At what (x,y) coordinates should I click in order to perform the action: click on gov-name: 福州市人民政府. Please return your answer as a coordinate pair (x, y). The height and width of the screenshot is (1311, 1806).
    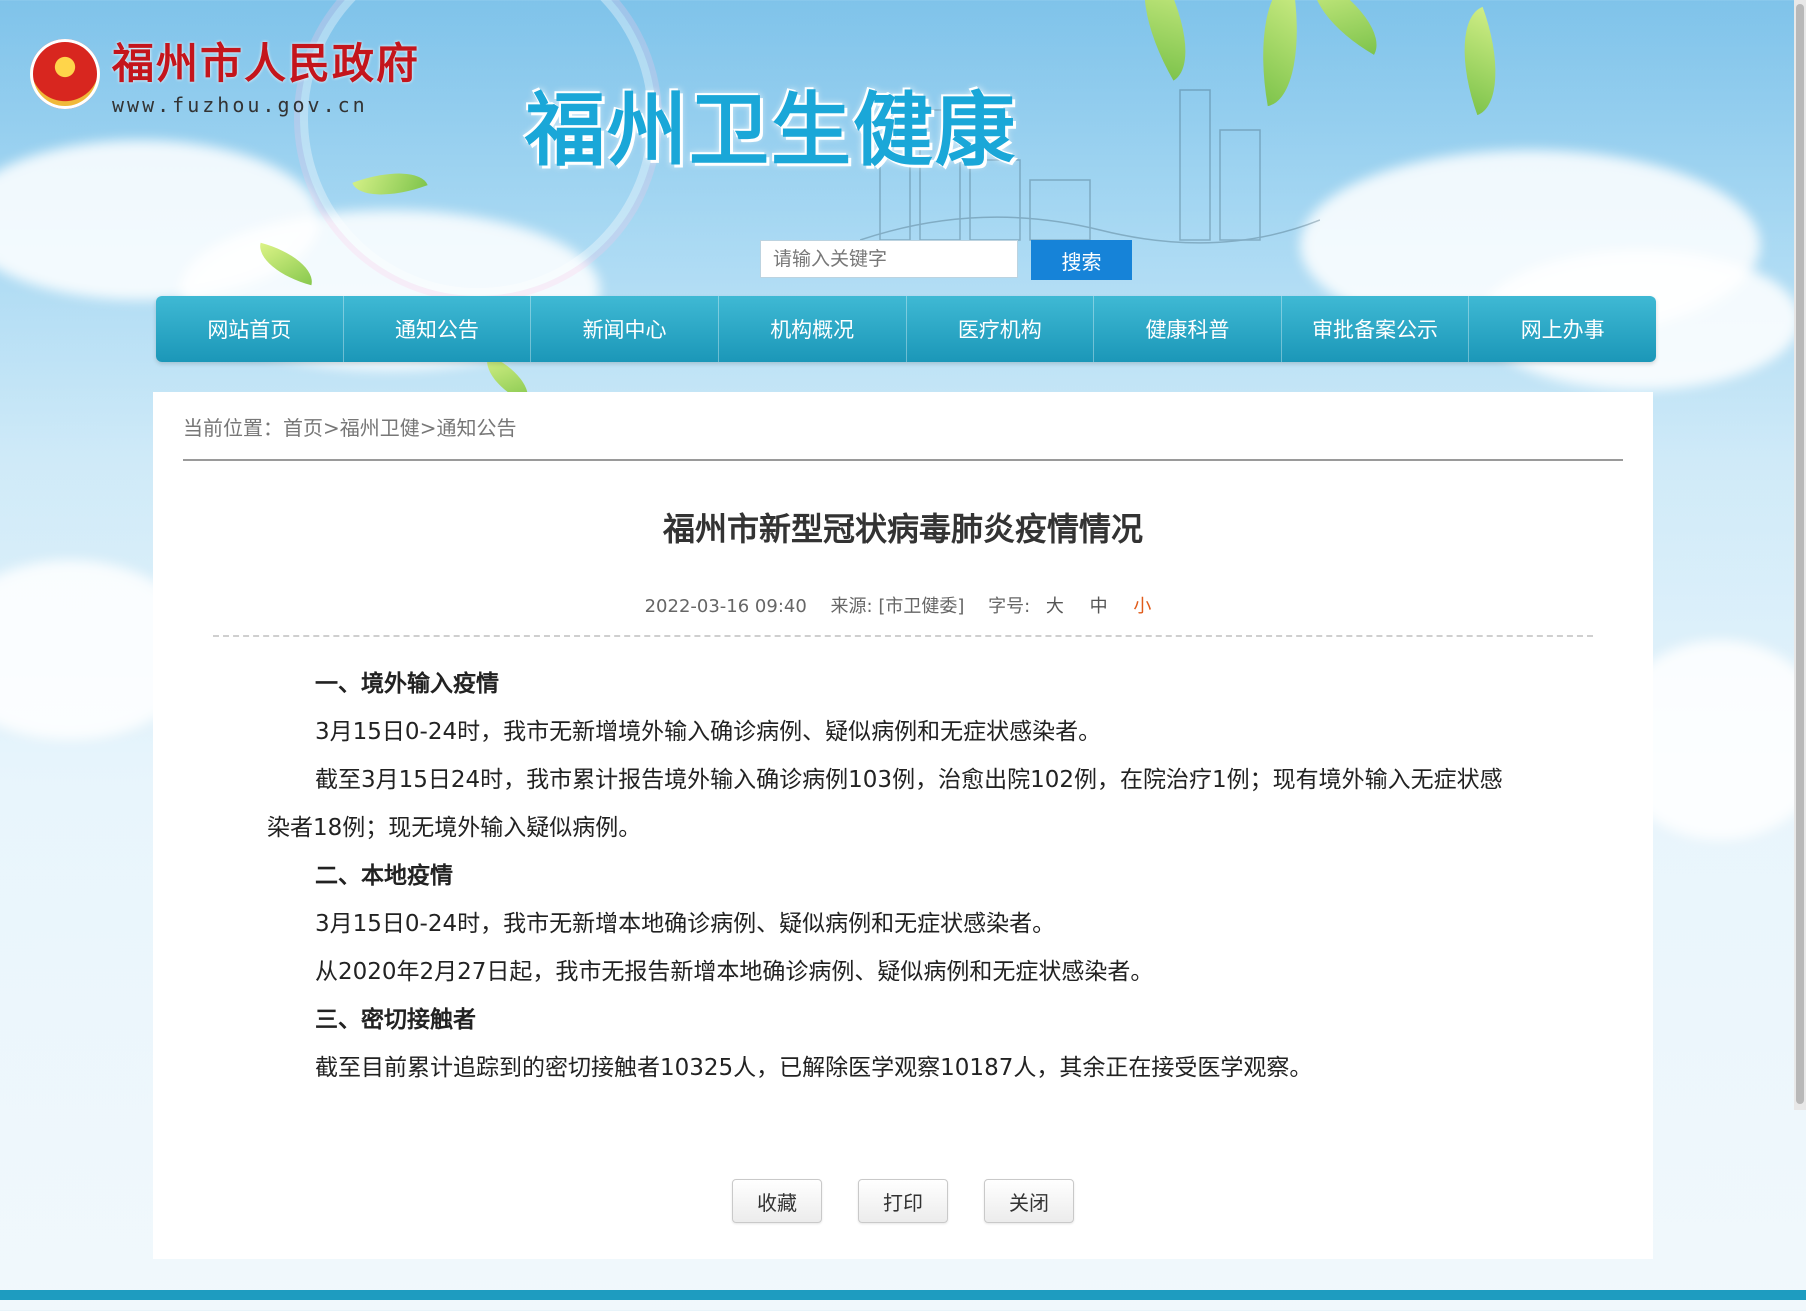
    Looking at the image, I should click on (266, 63).